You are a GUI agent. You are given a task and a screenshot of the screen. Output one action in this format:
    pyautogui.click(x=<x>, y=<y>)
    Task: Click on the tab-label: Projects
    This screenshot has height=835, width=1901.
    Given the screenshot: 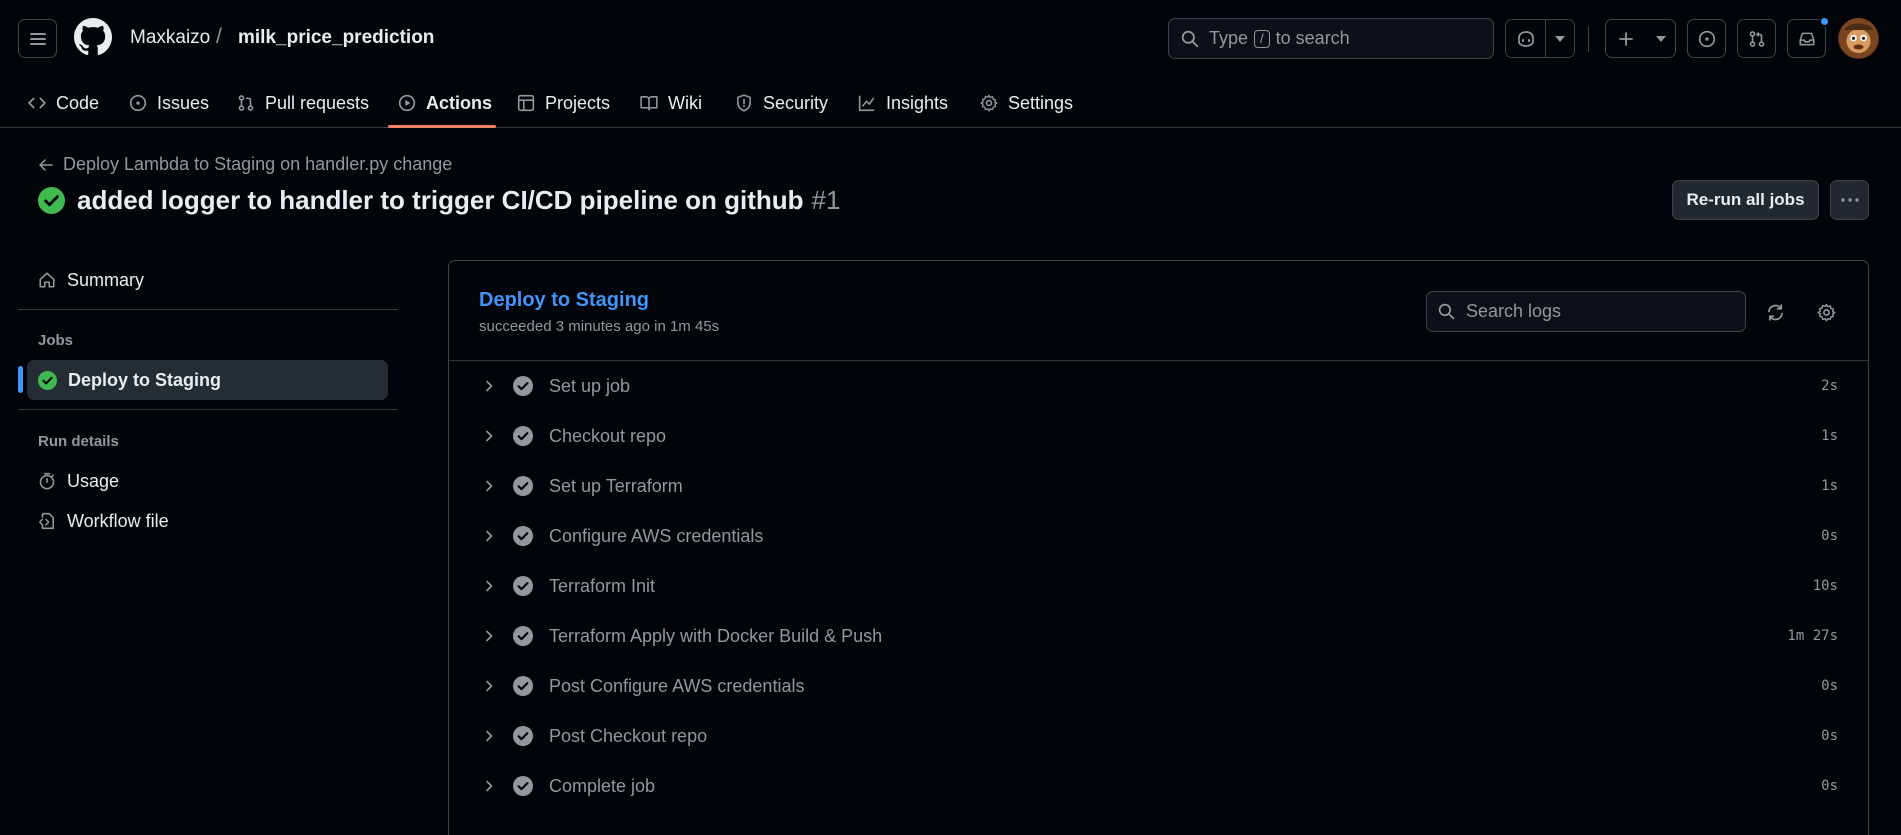 What is the action you would take?
    pyautogui.click(x=578, y=102)
    